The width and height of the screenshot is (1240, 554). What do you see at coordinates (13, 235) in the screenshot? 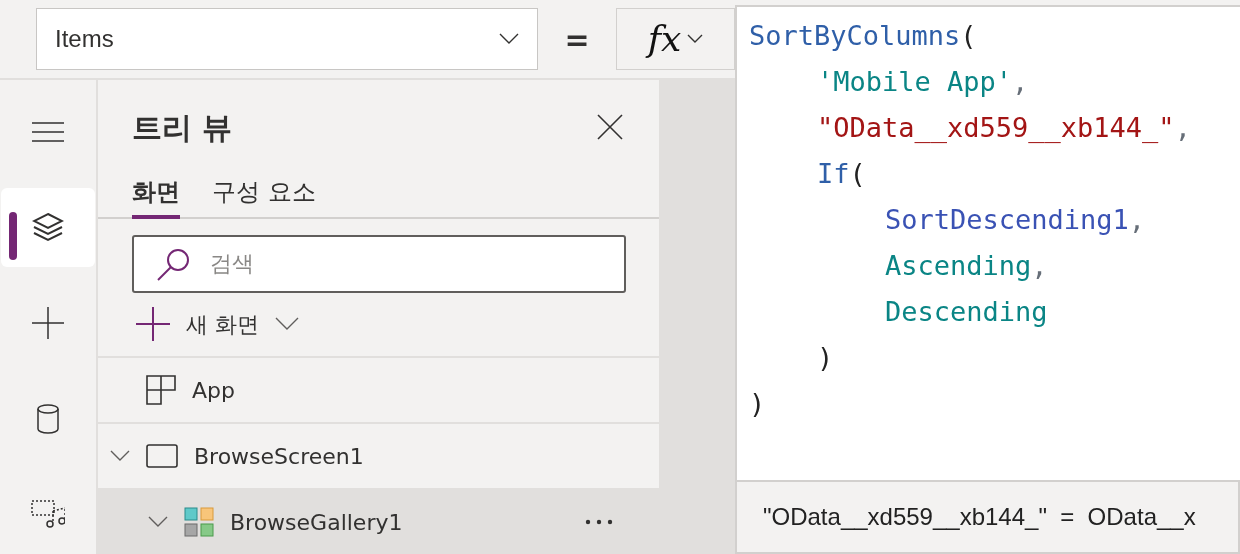
I see `selection-indicator` at bounding box center [13, 235].